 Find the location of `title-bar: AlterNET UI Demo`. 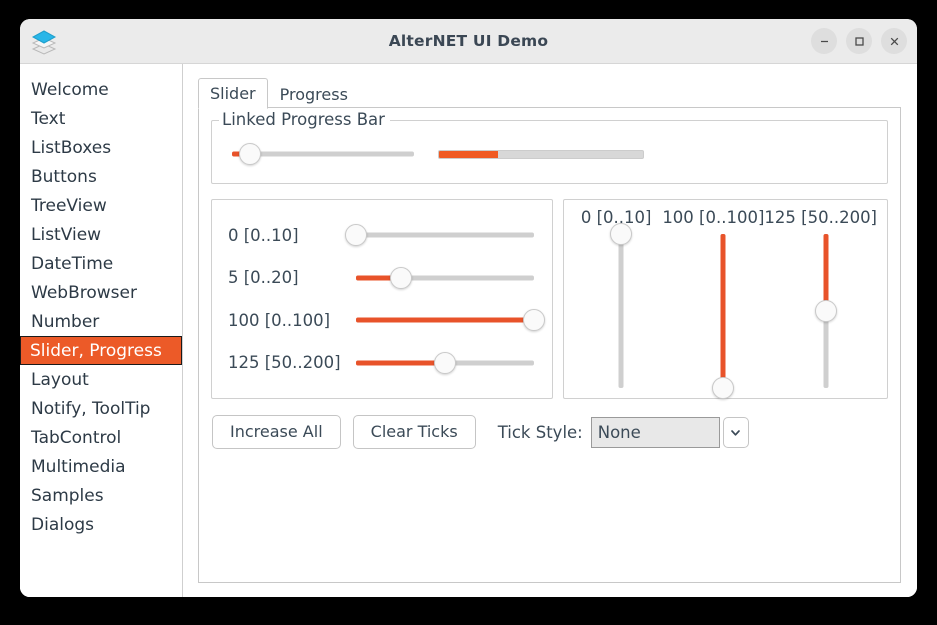

title-bar: AlterNET UI Demo is located at coordinates (468, 41).